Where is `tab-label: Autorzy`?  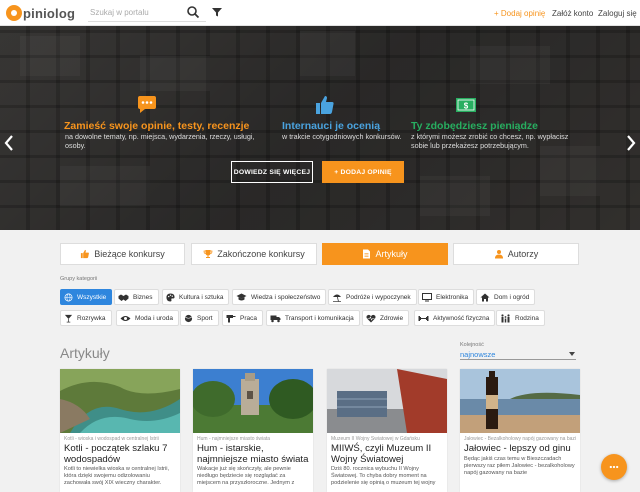 tab-label: Autorzy is located at coordinates (523, 254).